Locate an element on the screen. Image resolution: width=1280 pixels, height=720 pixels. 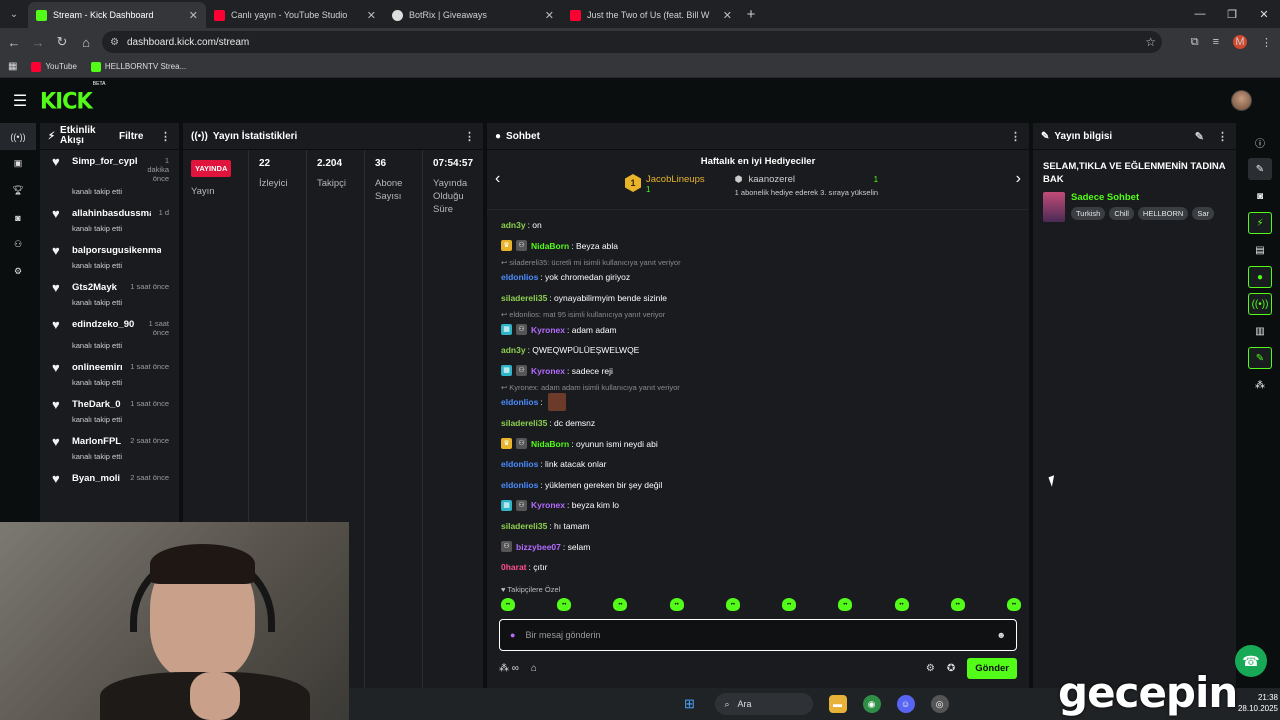
follower-name: allahinbasdussmani1 is located at coordinates (111, 213).